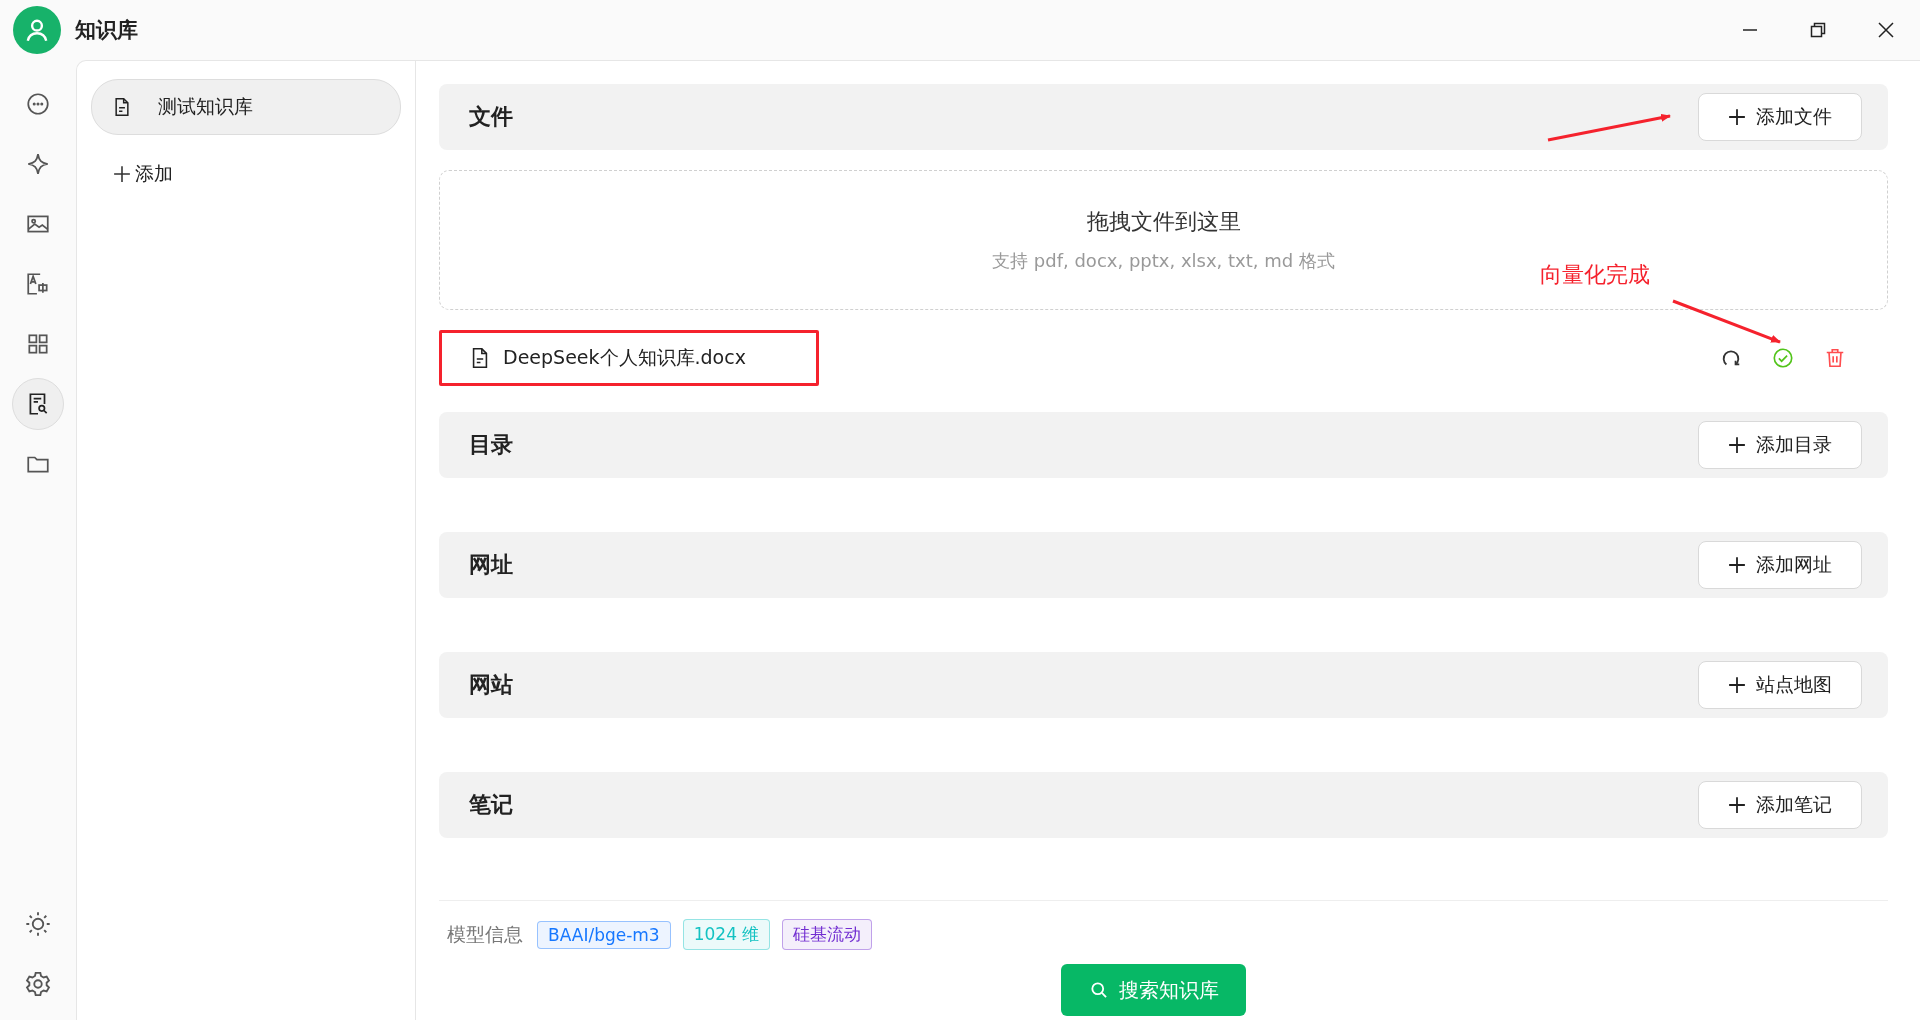 The height and width of the screenshot is (1020, 1920). I want to click on add-button: 添加网址, so click(1780, 565).